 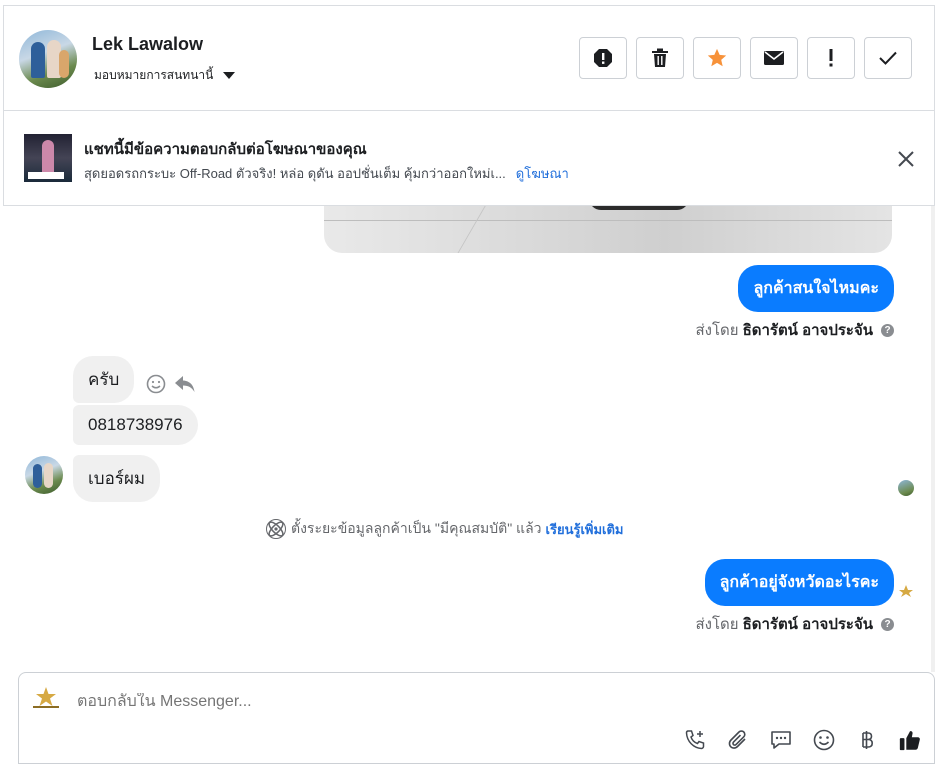 I want to click on caret-down-icon, so click(x=229, y=75).